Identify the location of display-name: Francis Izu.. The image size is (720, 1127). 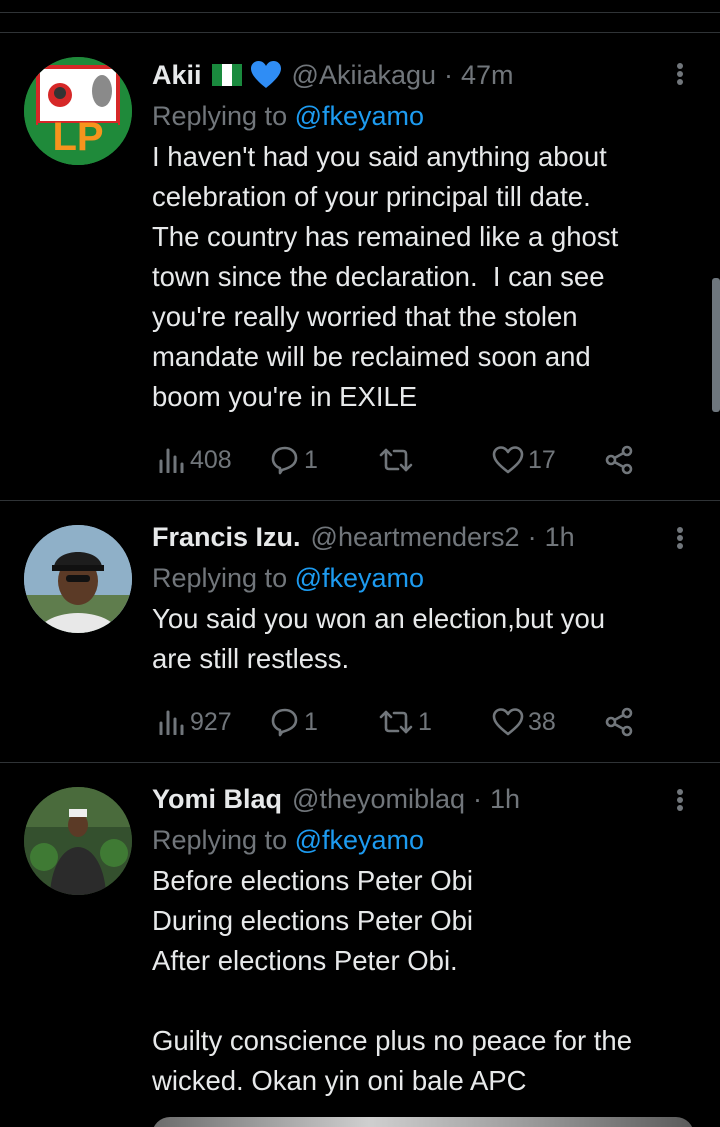
(226, 537).